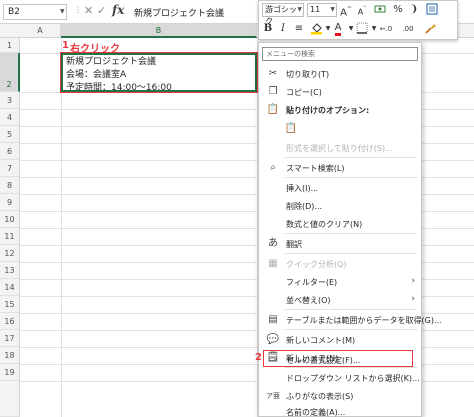 This screenshot has height=417, width=474. I want to click on menu-item-filter-label: フィルター(E), so click(312, 282).